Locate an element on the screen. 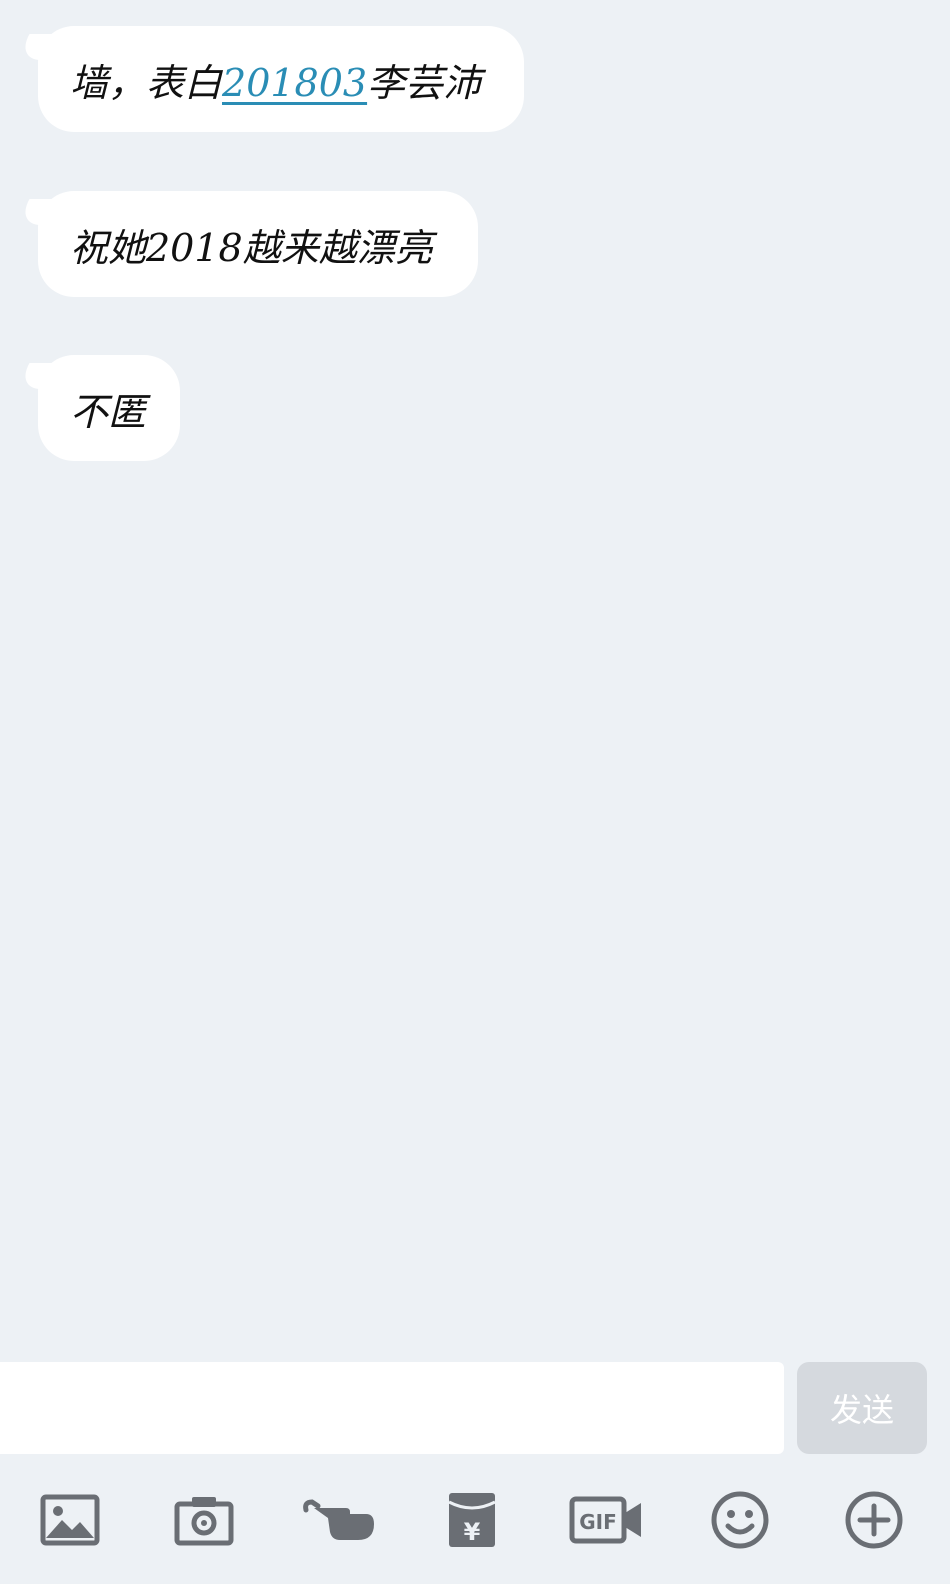 This screenshot has width=950, height=1584. message-text-prefix: 墙，表白 is located at coordinates (146, 82).